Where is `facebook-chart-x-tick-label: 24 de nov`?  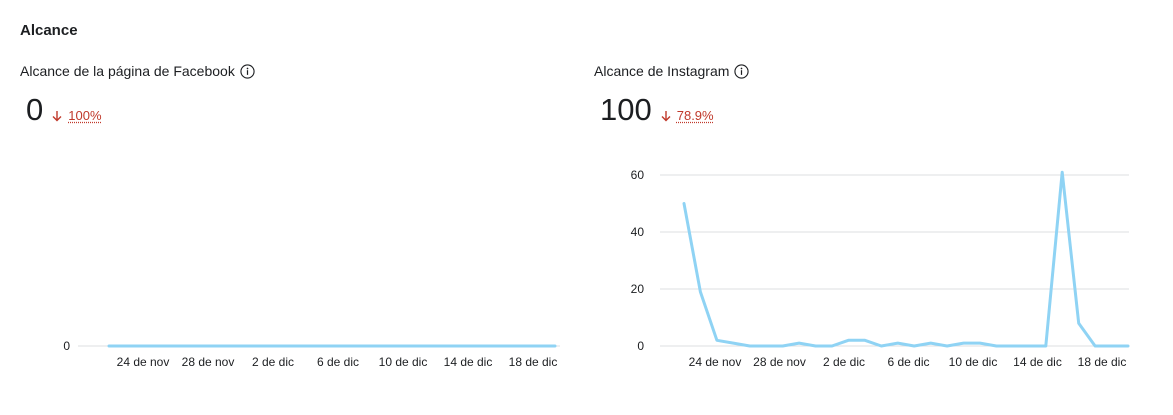
facebook-chart-x-tick-label: 24 de nov is located at coordinates (143, 362).